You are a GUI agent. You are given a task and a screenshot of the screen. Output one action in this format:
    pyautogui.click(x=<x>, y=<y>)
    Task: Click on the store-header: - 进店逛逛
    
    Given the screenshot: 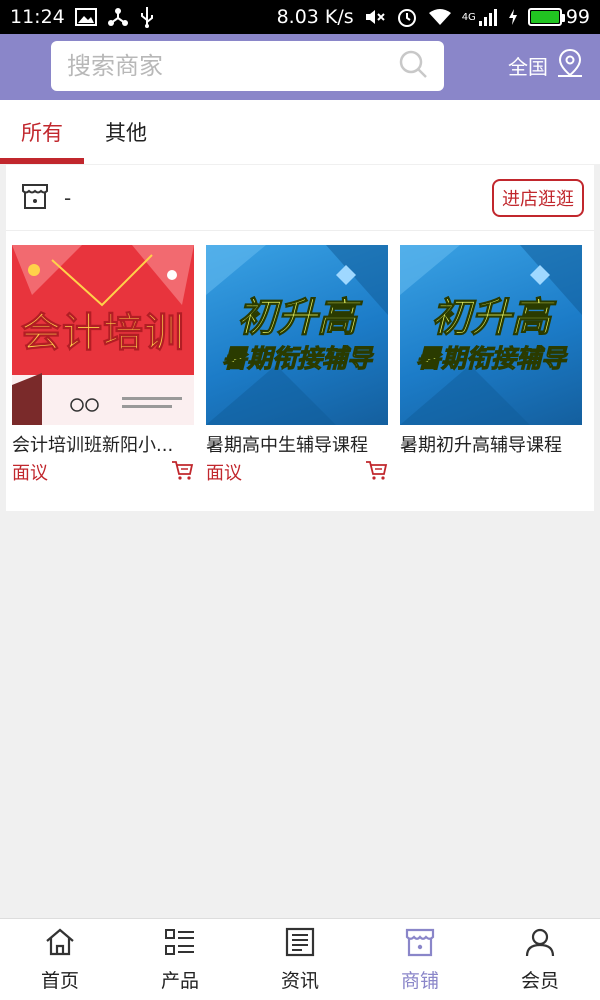 What is the action you would take?
    pyautogui.click(x=300, y=198)
    